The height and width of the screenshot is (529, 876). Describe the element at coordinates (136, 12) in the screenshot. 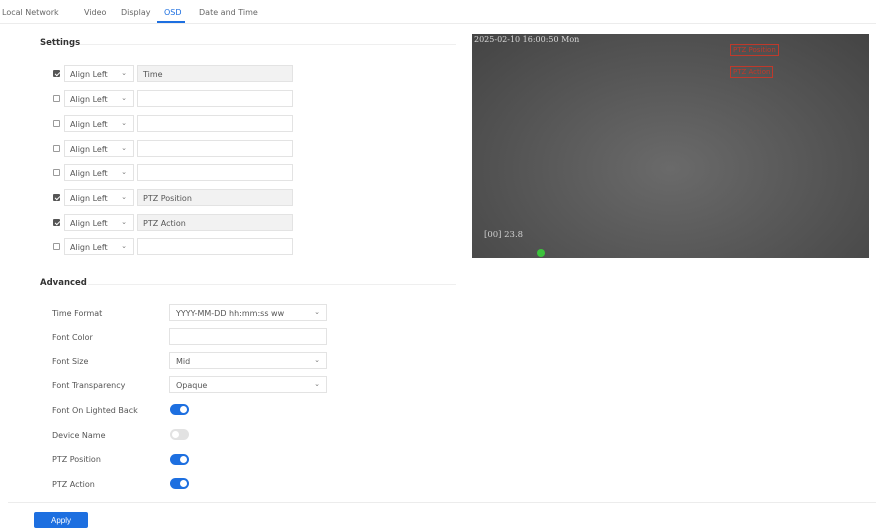

I see `tab-display: Display` at that location.